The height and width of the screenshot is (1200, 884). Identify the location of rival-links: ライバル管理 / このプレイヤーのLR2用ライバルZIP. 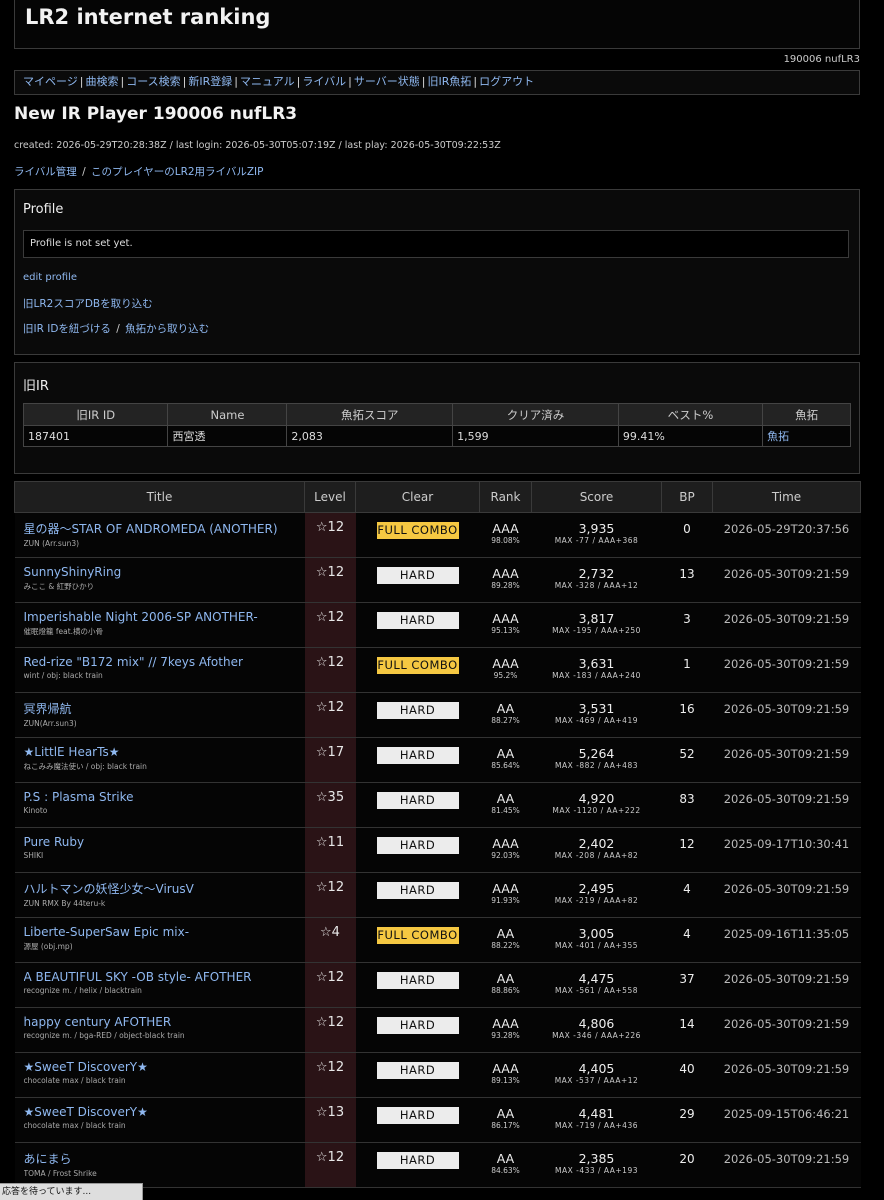
(138, 171).